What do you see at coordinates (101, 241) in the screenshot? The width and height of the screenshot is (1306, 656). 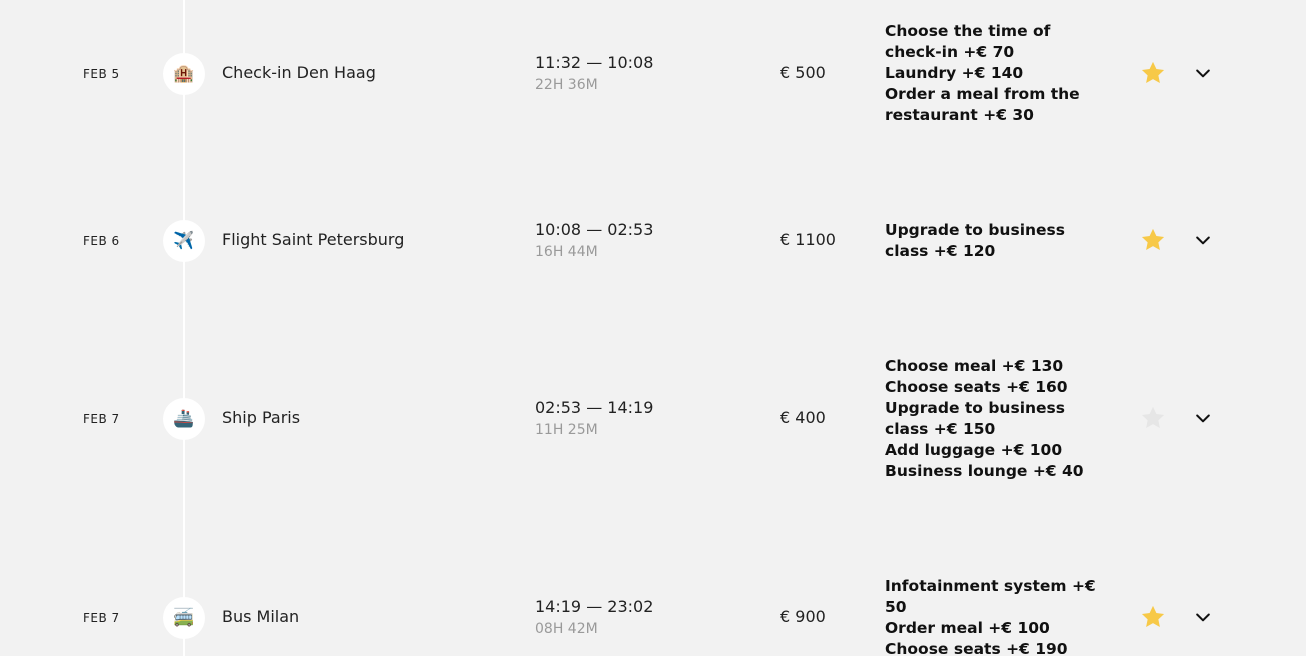 I see `event-date: FEB 6` at bounding box center [101, 241].